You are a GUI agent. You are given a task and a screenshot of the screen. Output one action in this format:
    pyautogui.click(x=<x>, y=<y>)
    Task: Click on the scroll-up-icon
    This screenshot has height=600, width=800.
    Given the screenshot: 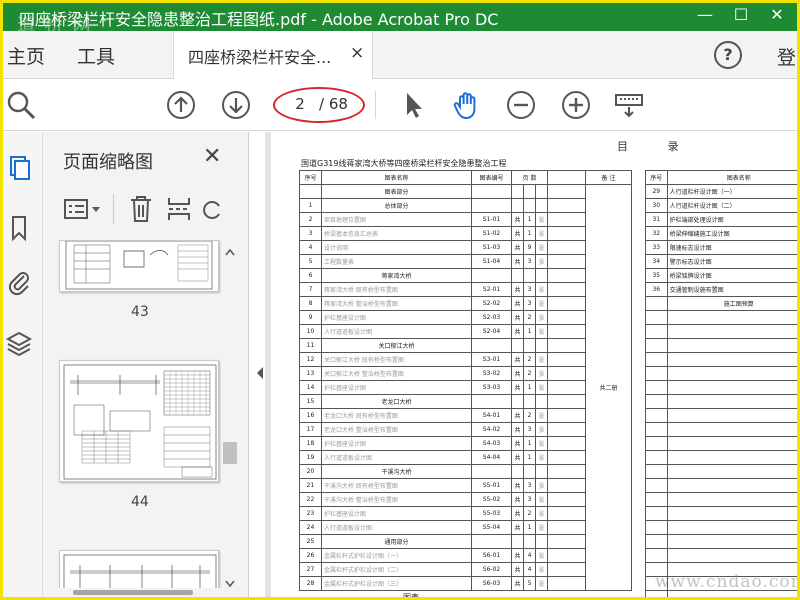 What is the action you would take?
    pyautogui.click(x=230, y=252)
    